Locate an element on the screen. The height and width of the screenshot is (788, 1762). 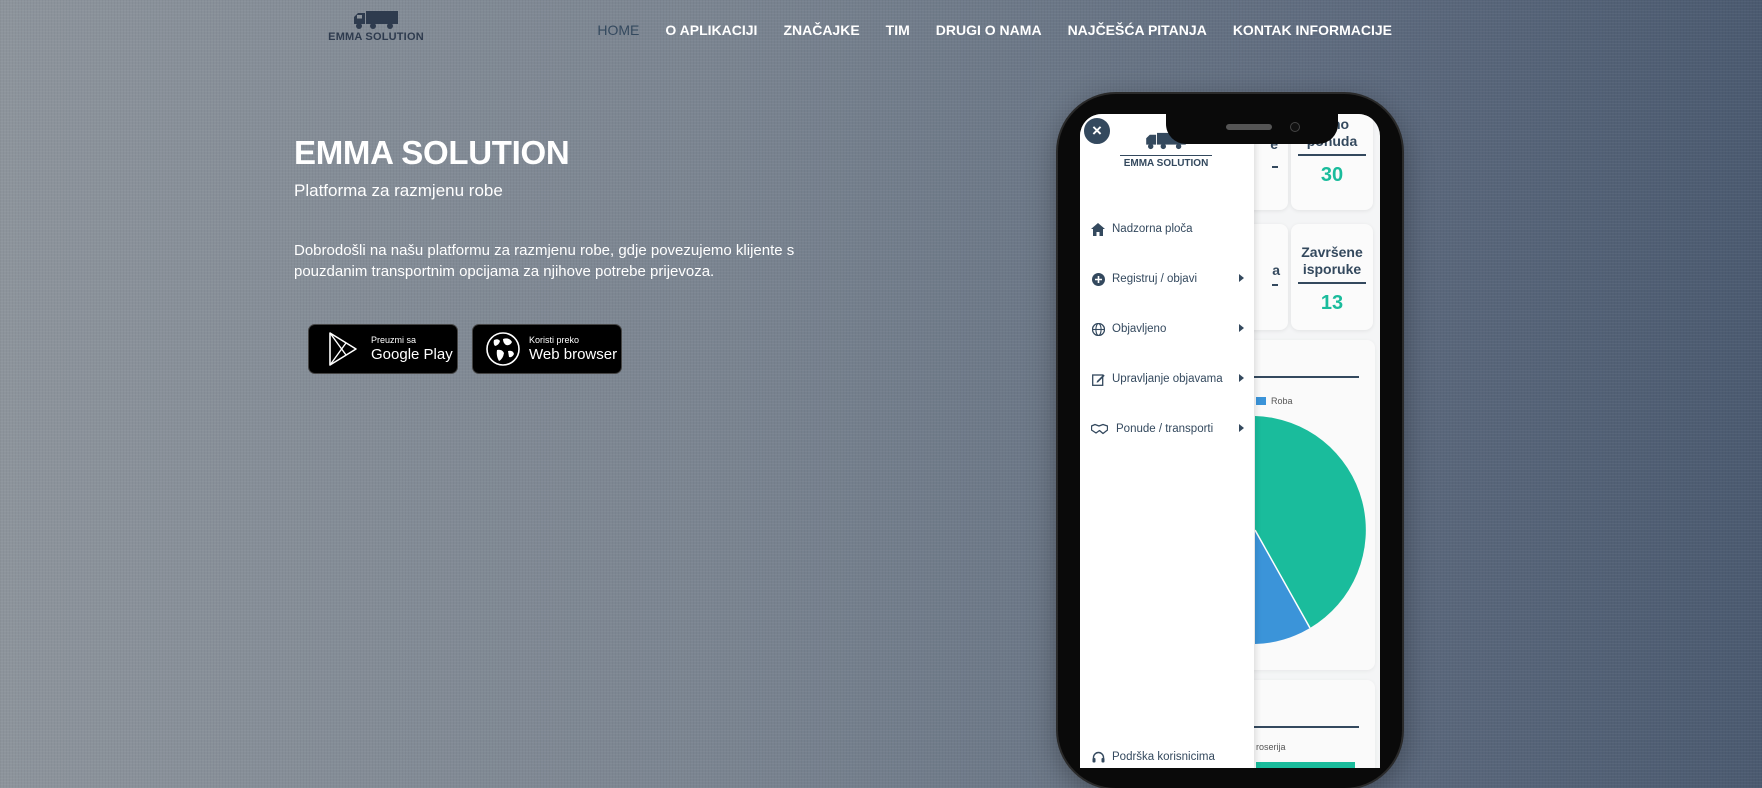
nav-kontakt: KONTAK INFORMACIJE is located at coordinates (1312, 30).